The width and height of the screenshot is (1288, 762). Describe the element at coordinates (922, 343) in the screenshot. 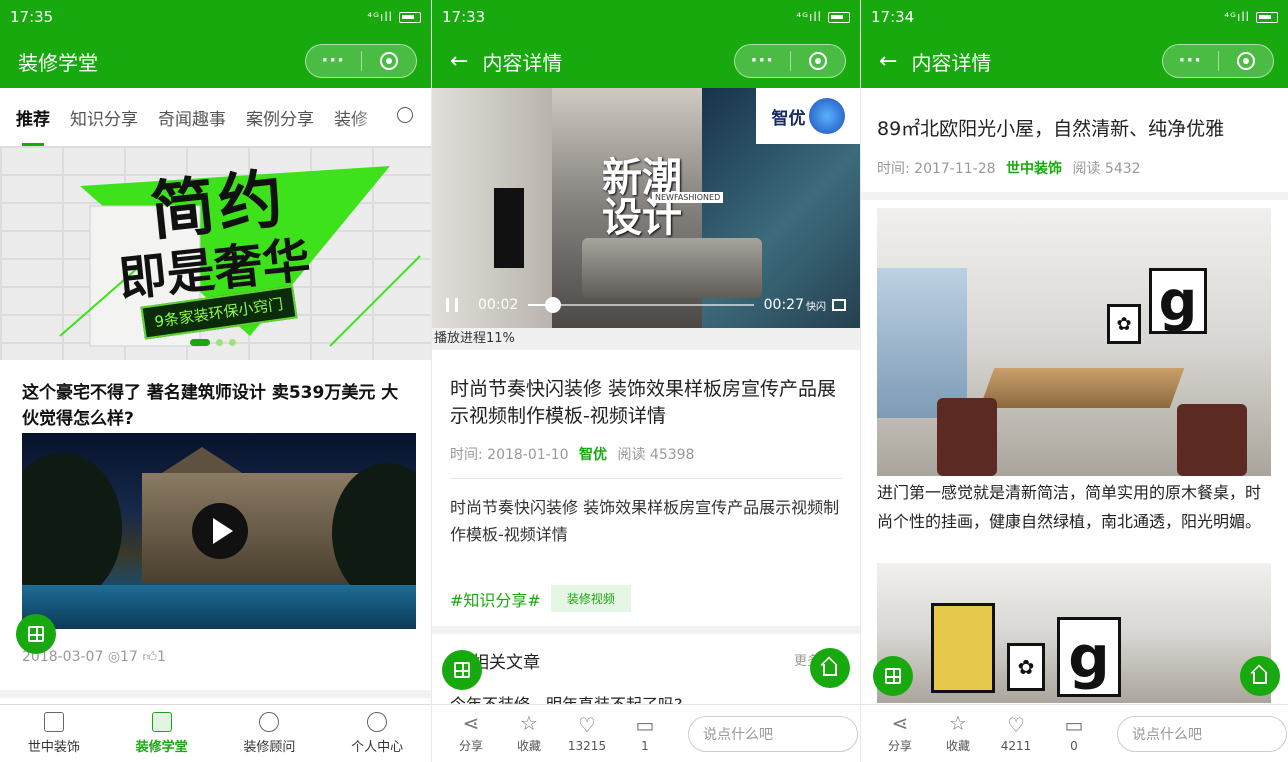

I see `photo-window` at that location.